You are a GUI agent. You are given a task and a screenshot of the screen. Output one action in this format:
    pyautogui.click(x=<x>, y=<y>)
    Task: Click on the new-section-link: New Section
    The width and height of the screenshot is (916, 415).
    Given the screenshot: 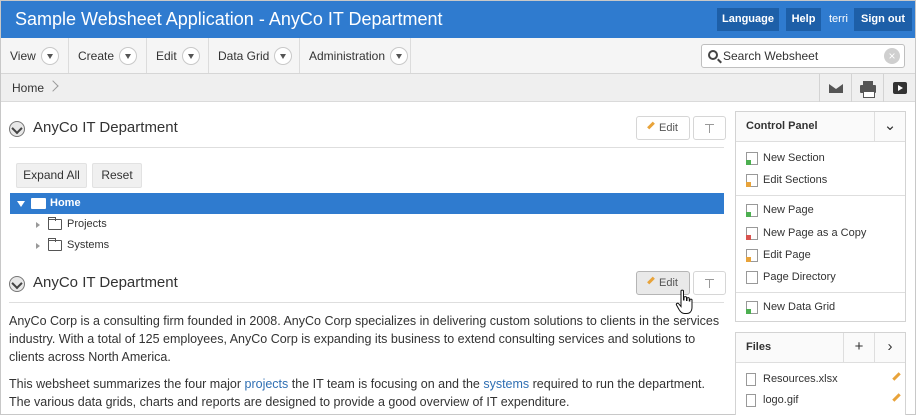 What is the action you would take?
    pyautogui.click(x=823, y=159)
    